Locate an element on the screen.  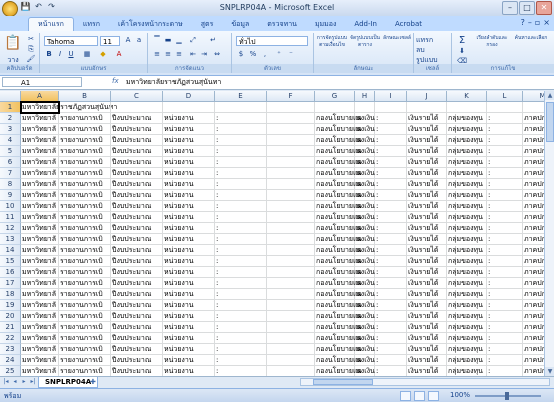
format-as-table-button: จัดรูปแบบเป็นตาราง is located at coordinates (365, 42).